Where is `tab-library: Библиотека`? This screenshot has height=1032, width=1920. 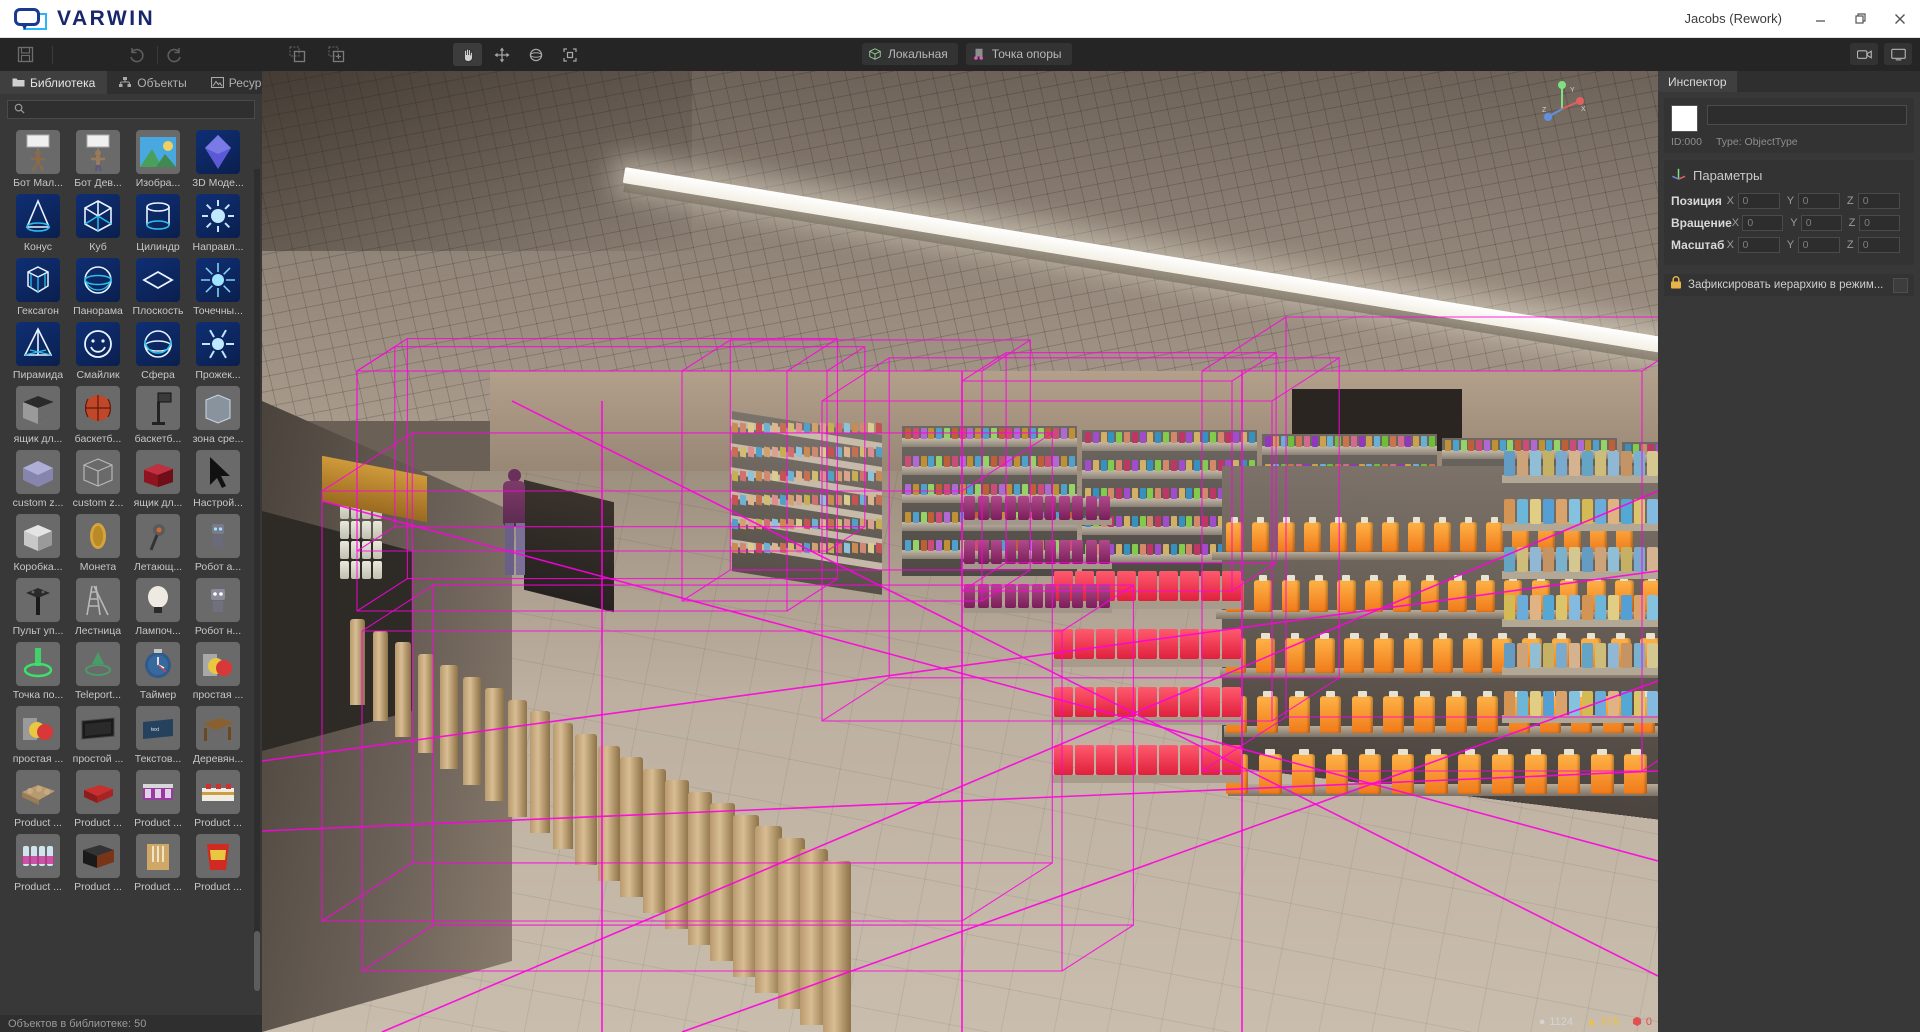 tab-library: Библиотека is located at coordinates (54, 82).